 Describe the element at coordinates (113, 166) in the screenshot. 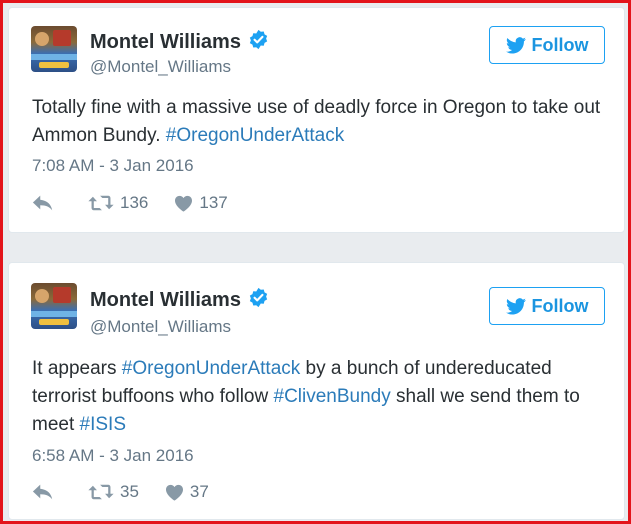

I see `tweet-timestamp: 7:08 AM - 3 Jan 2016` at that location.